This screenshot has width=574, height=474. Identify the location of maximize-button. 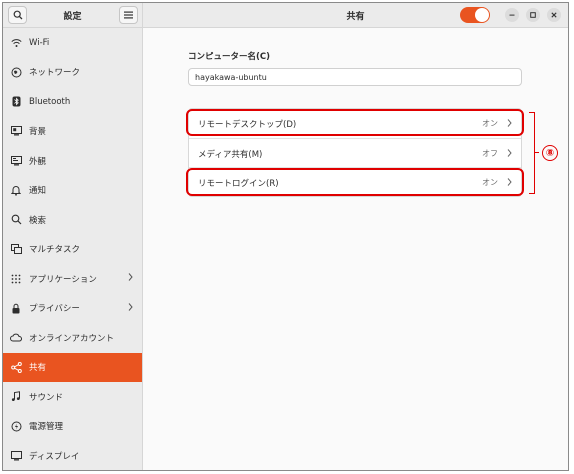
(533, 15).